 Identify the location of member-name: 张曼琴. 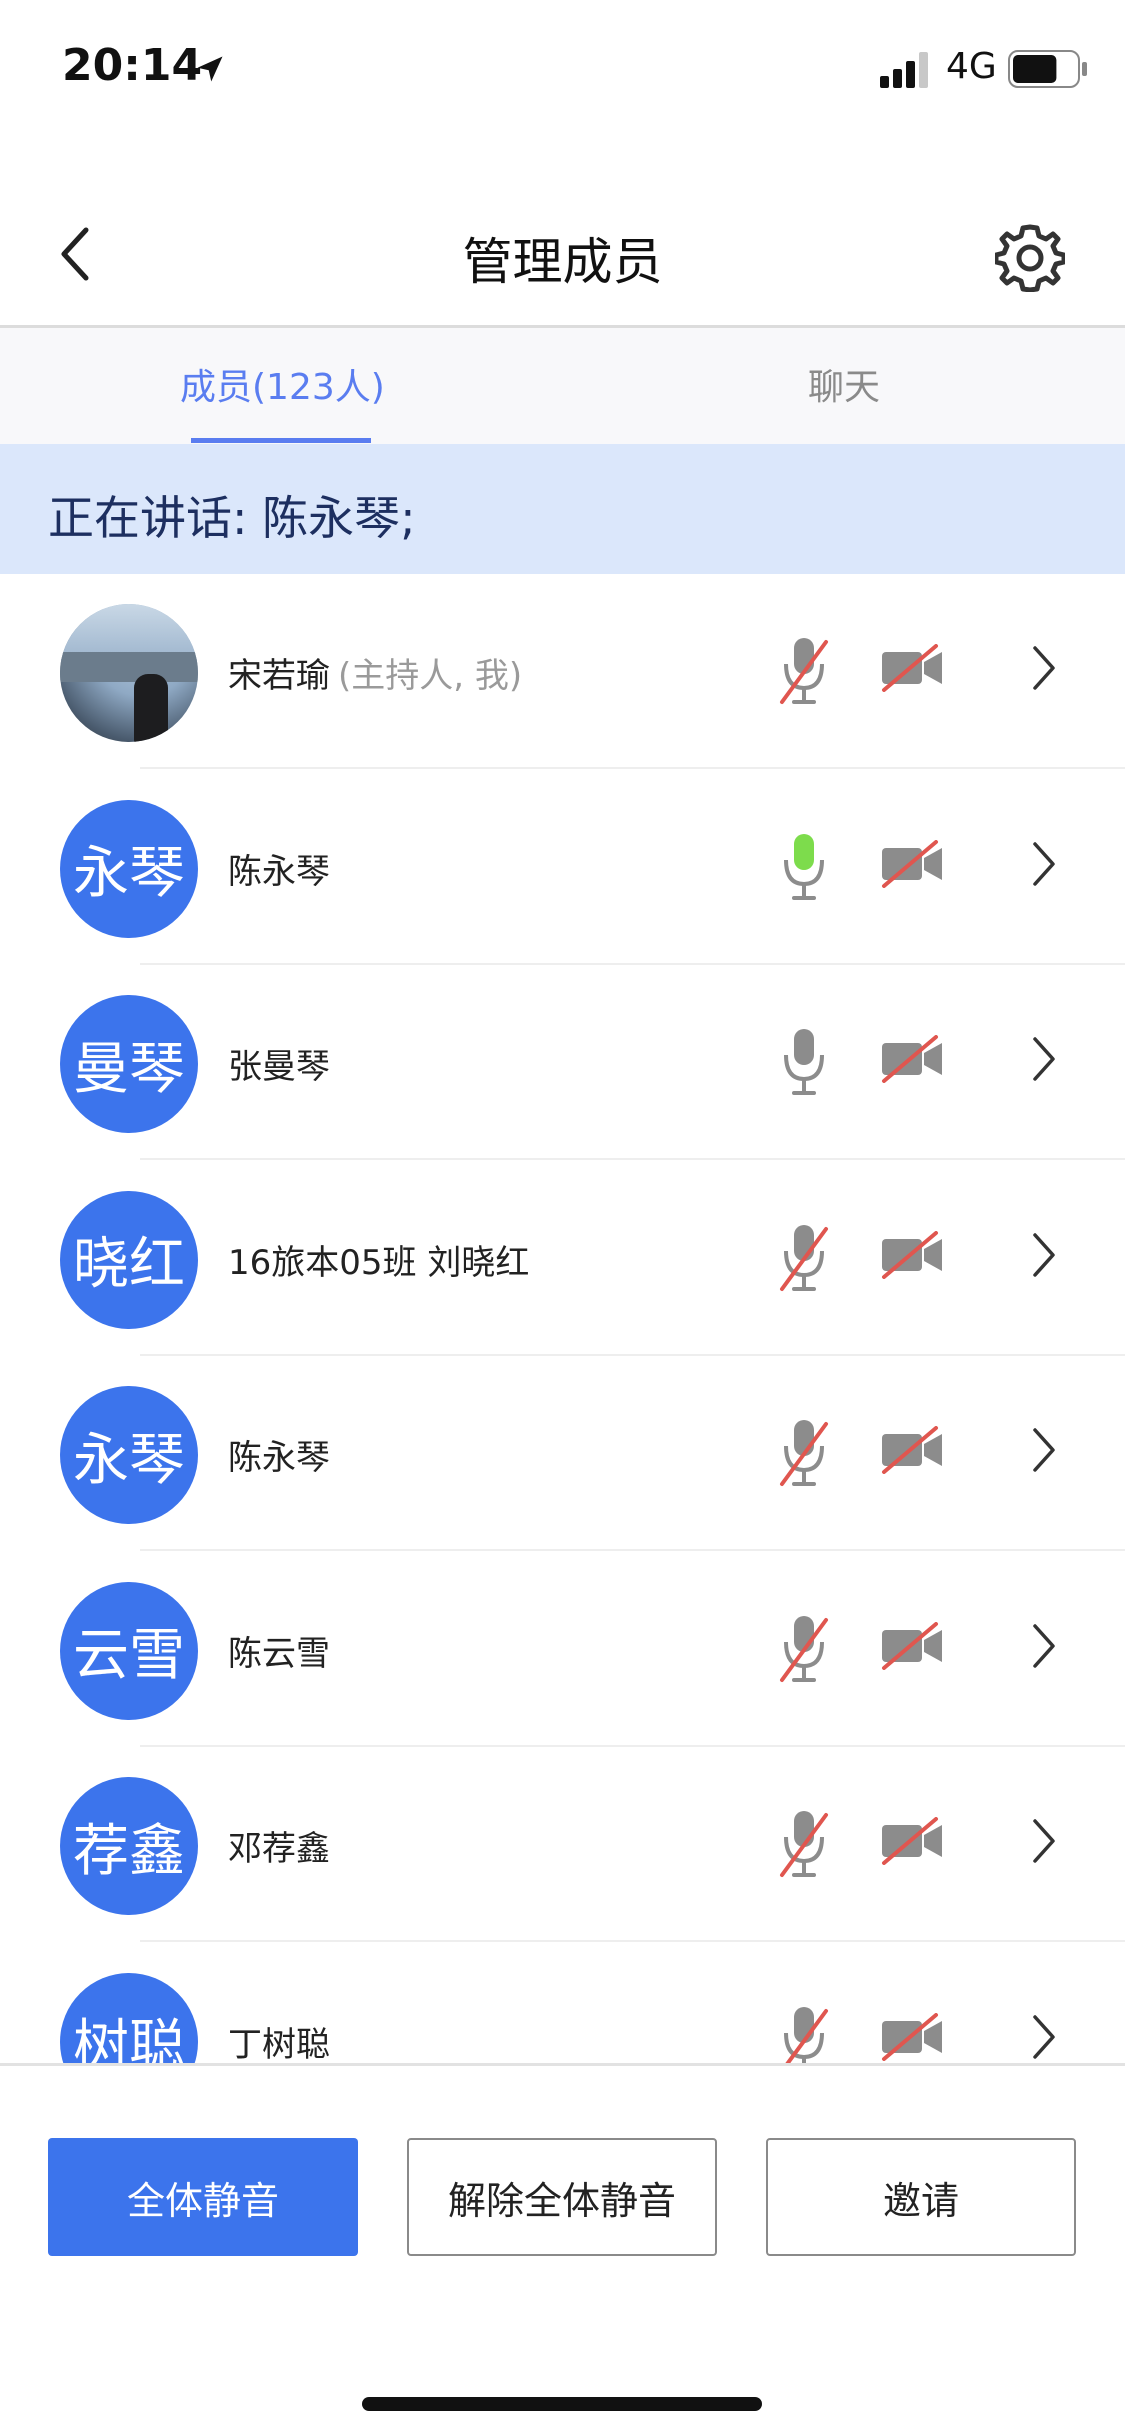
(279, 1063).